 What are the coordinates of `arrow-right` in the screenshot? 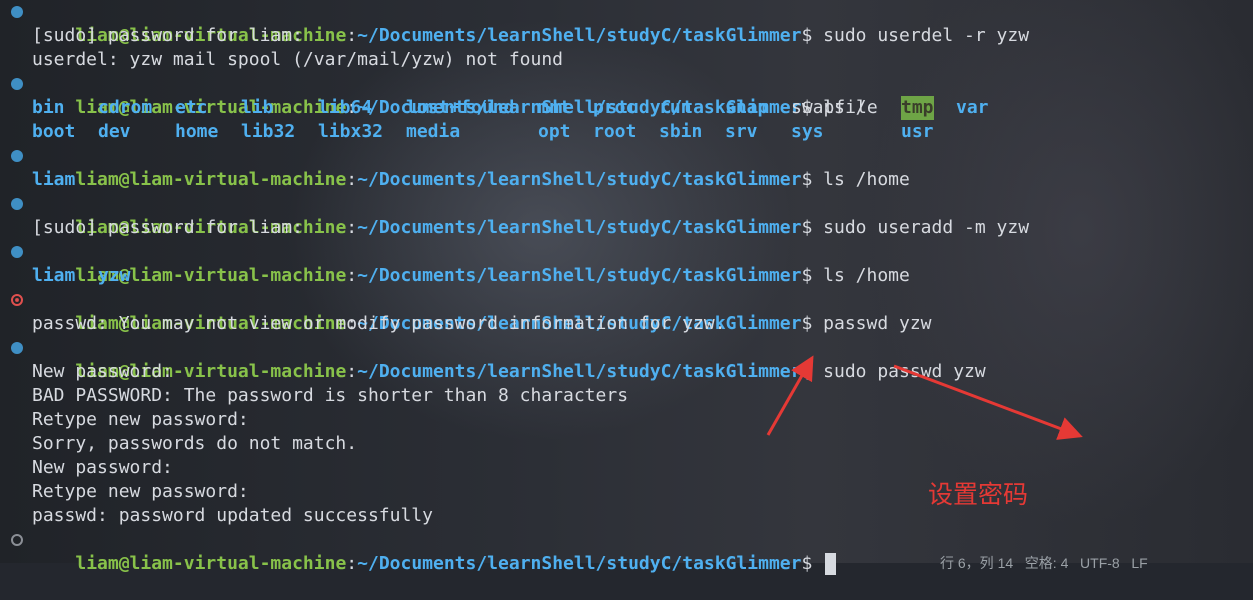 It's located at (988, 402).